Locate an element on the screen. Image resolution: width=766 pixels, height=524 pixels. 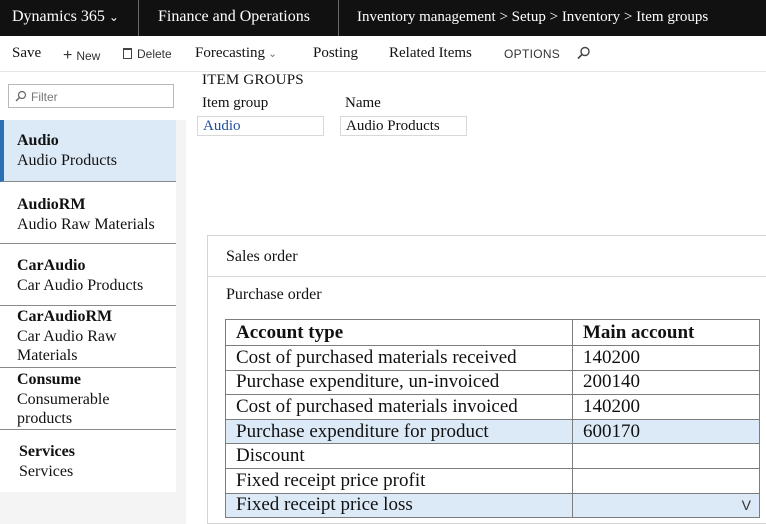
filter-placeholder: Filter is located at coordinates (44, 97).